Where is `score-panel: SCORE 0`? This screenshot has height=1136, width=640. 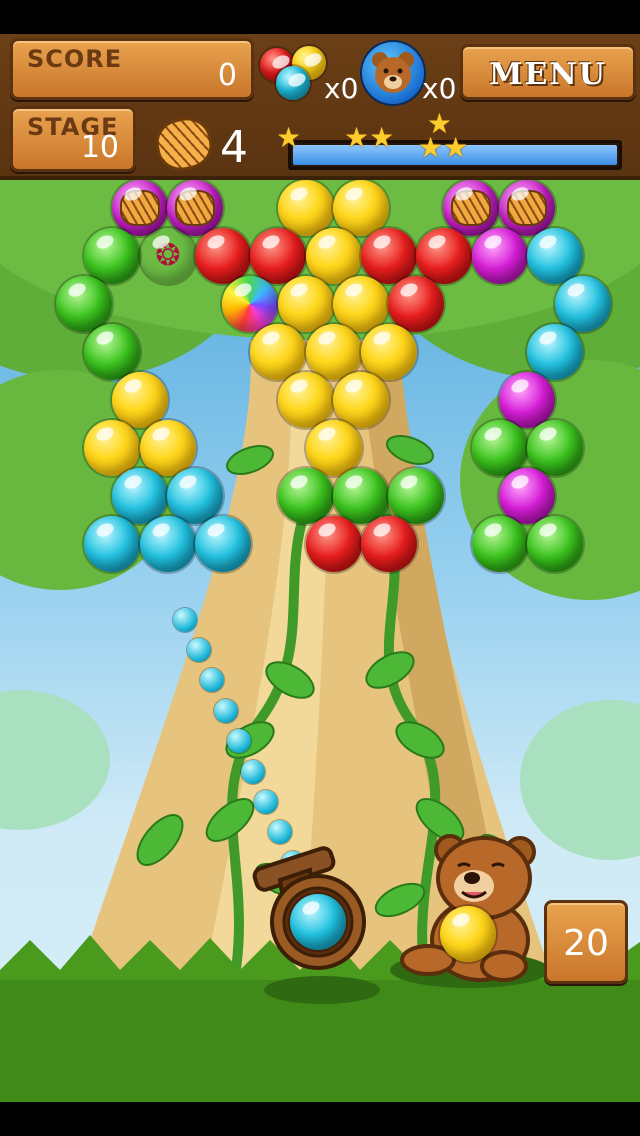 score-panel: SCORE 0 is located at coordinates (132, 69).